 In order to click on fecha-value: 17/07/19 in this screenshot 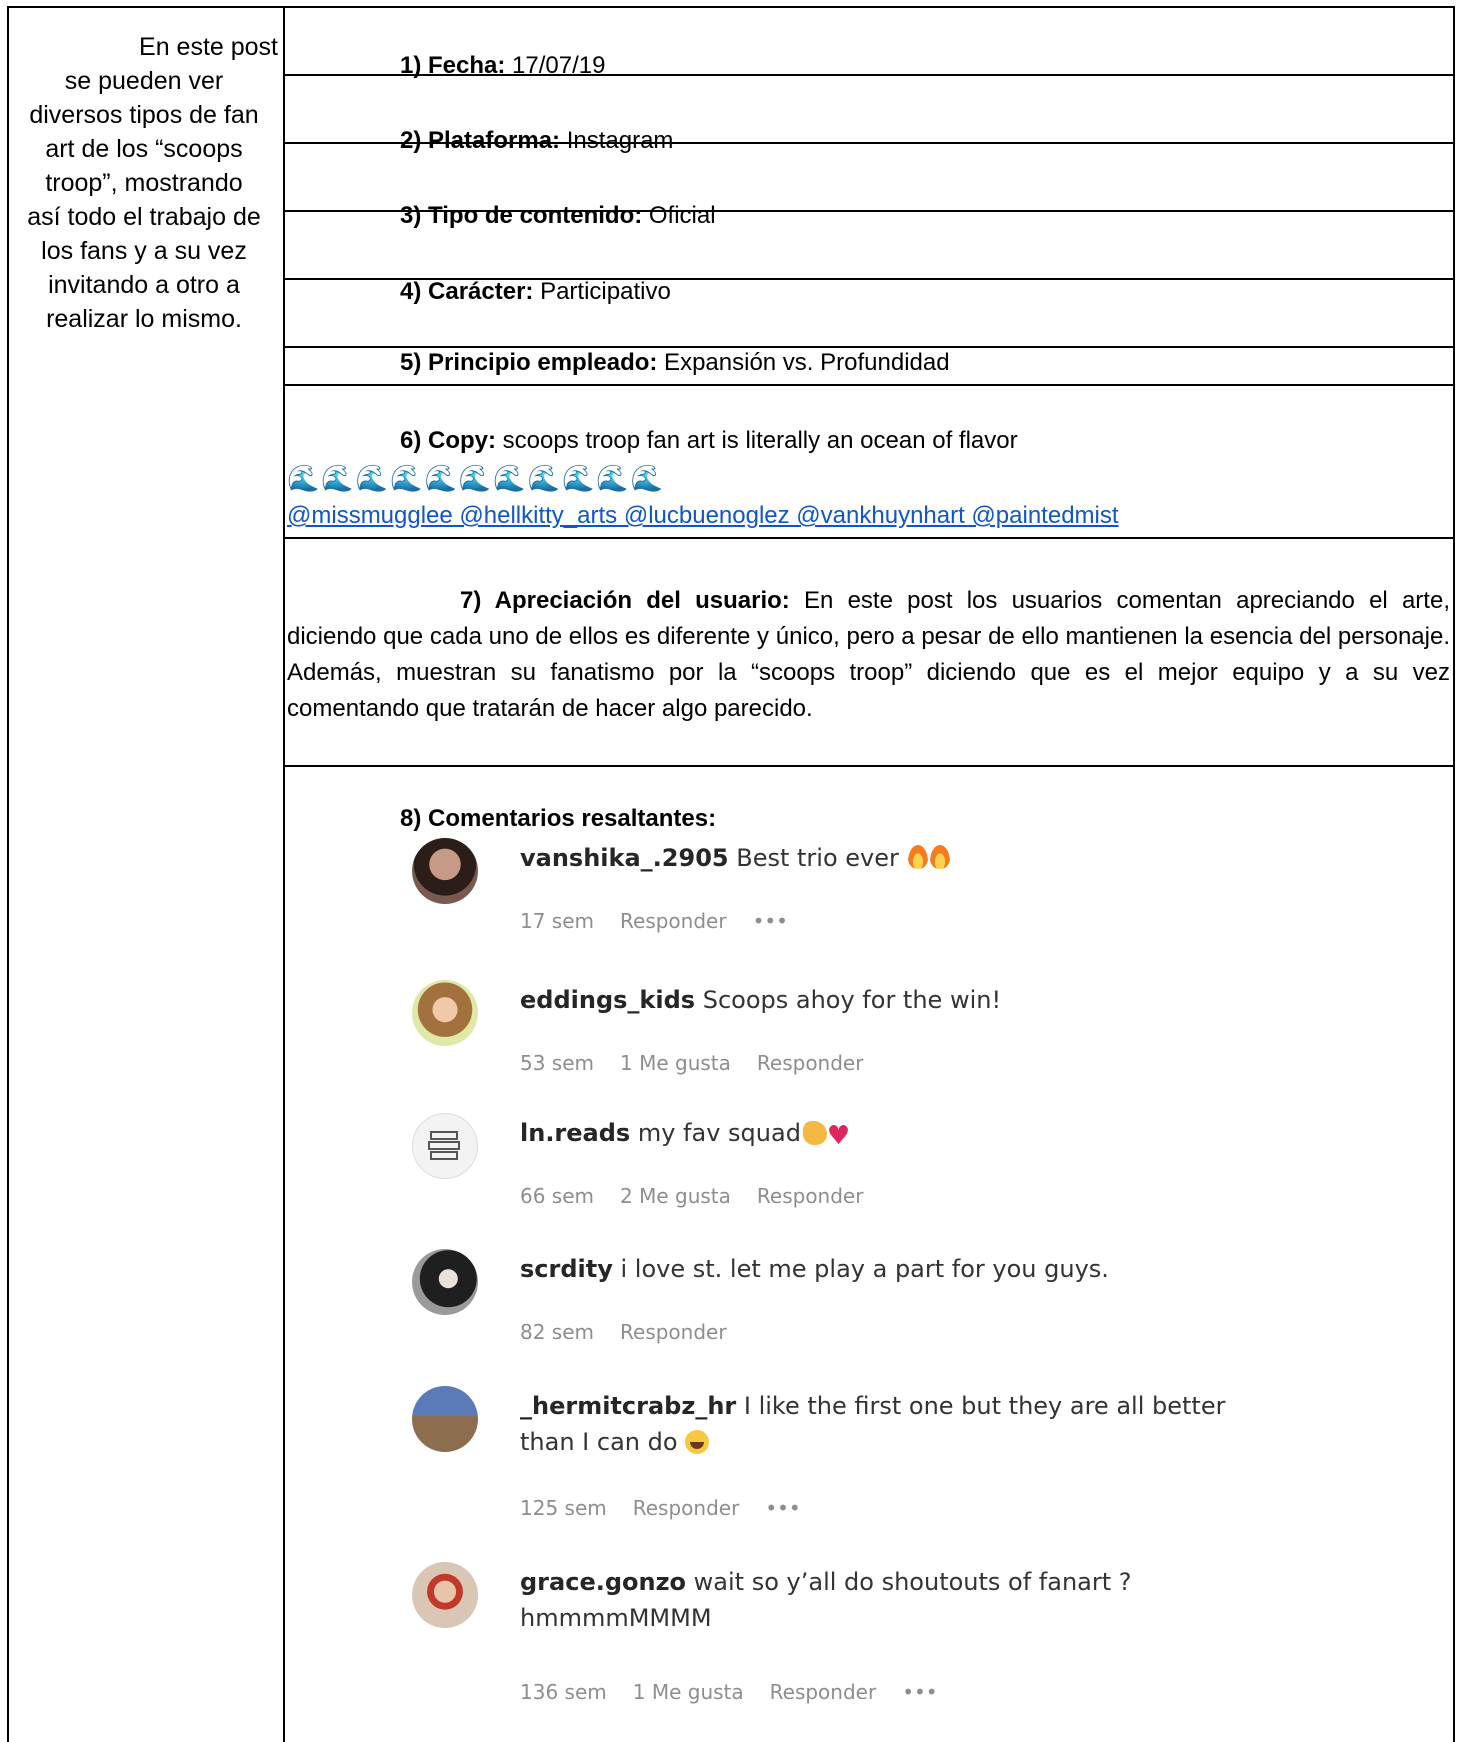, I will do `click(555, 65)`.